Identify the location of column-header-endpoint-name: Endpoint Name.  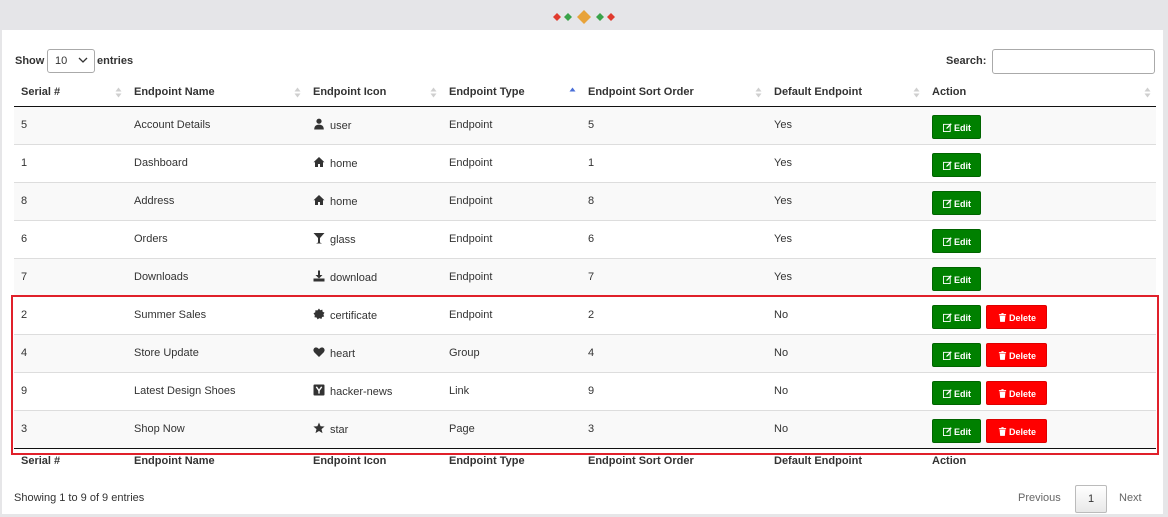
(216, 92).